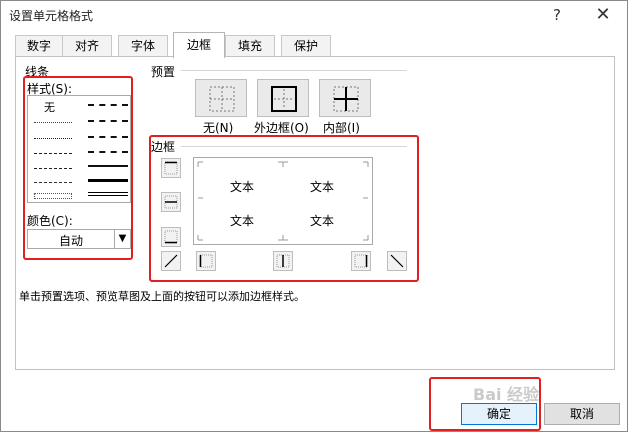  I want to click on preset-inside-label: 内部(I), so click(341, 128).